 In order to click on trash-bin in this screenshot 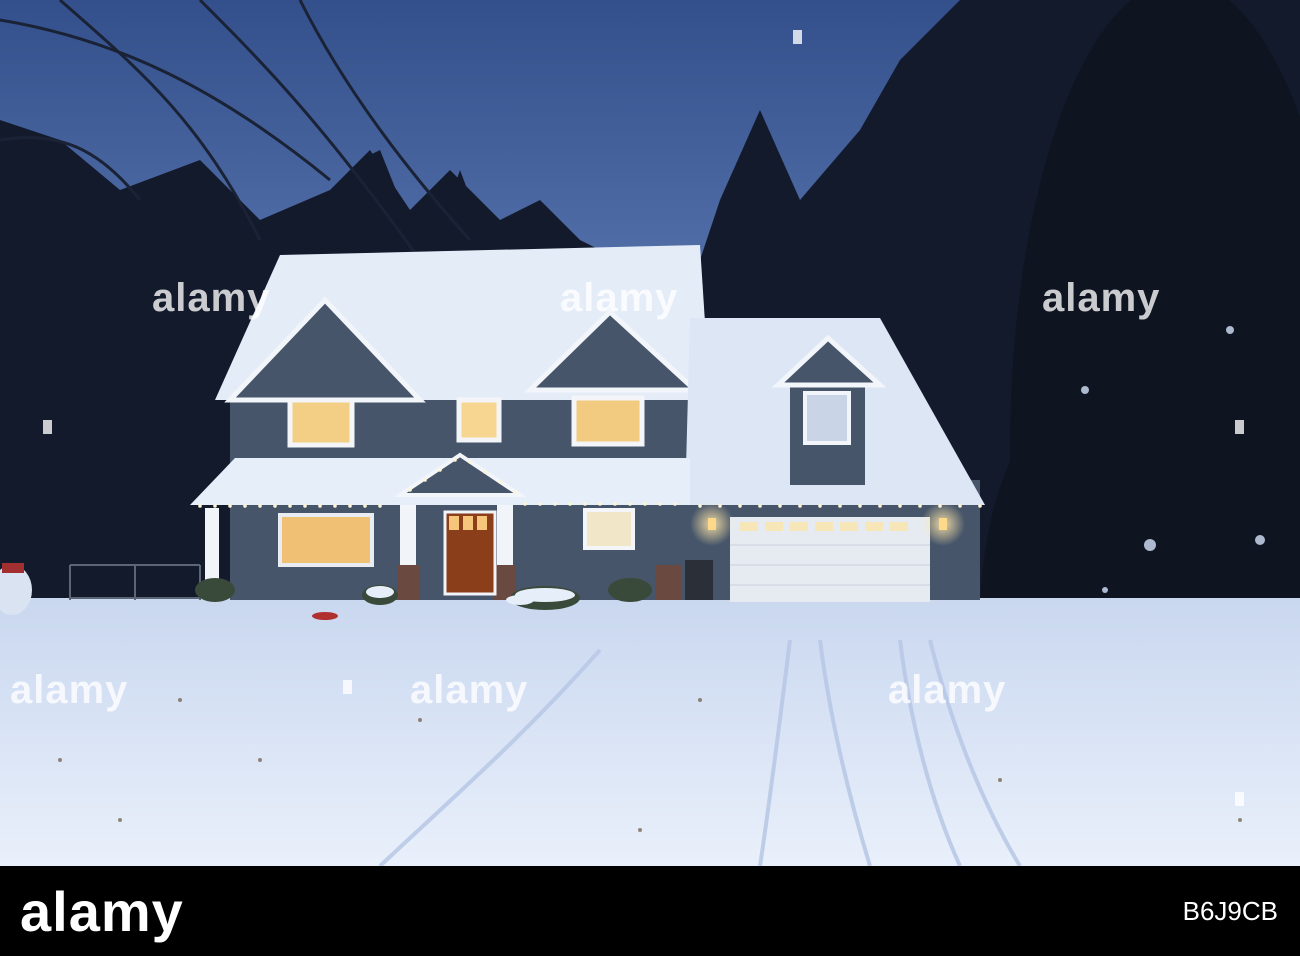, I will do `click(699, 580)`.